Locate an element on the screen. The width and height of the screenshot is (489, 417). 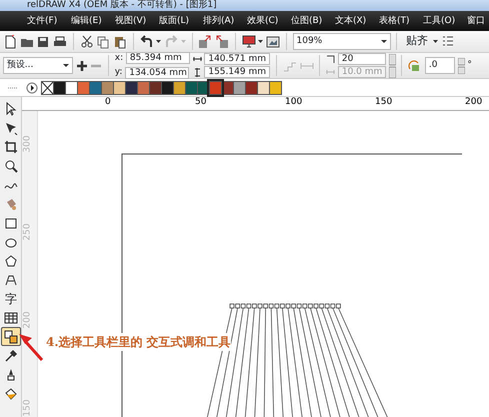
import-icon is located at coordinates (205, 41).